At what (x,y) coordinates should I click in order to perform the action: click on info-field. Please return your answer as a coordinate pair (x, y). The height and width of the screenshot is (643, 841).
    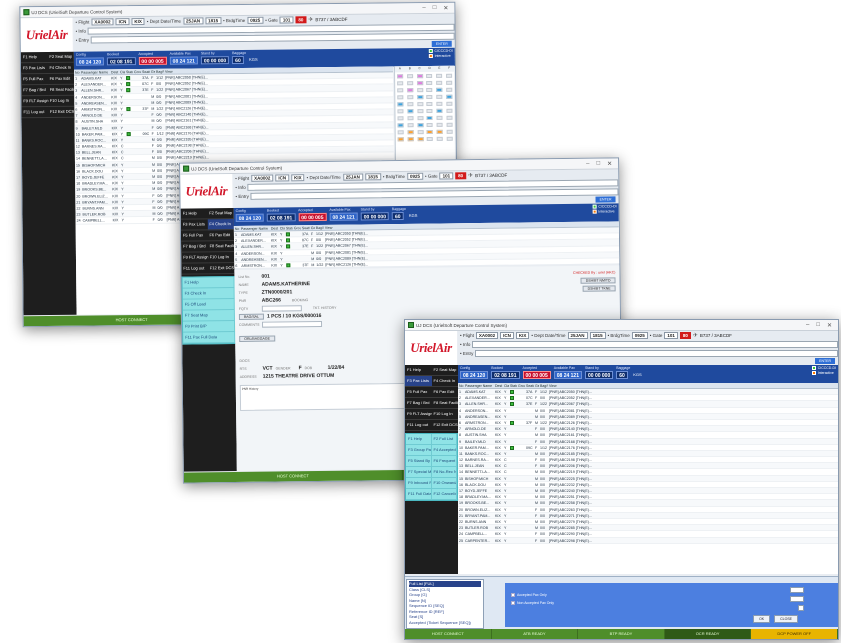
    Looking at the image, I should click on (655, 344).